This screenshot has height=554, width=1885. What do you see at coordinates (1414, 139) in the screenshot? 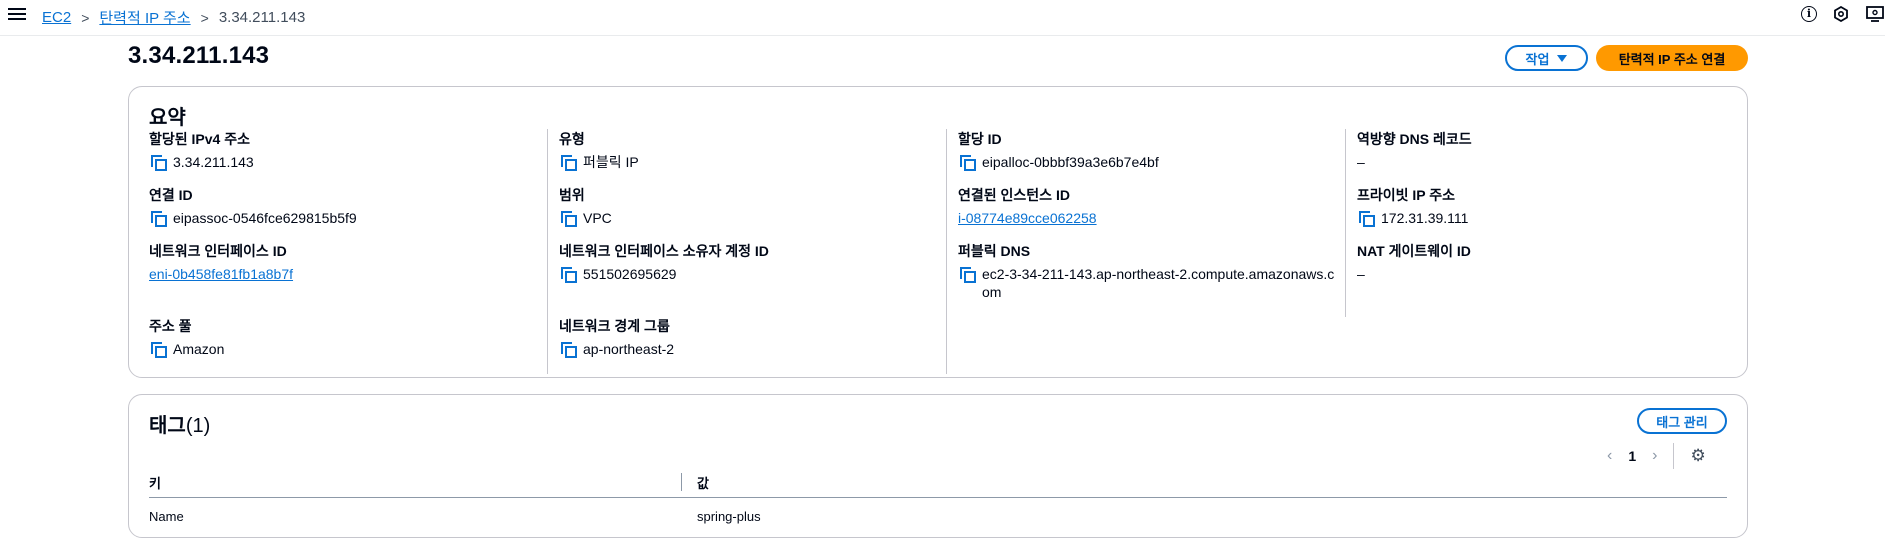
I see `field-label: 역방향 DNS 레코드` at bounding box center [1414, 139].